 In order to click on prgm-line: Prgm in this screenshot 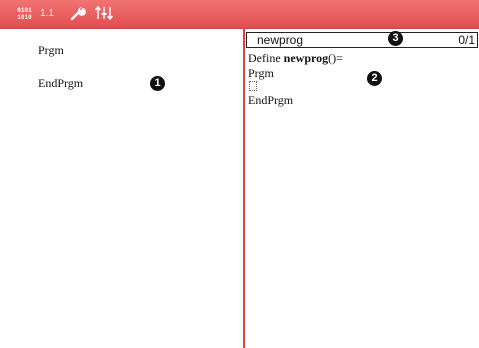, I will do `click(51, 50)`.